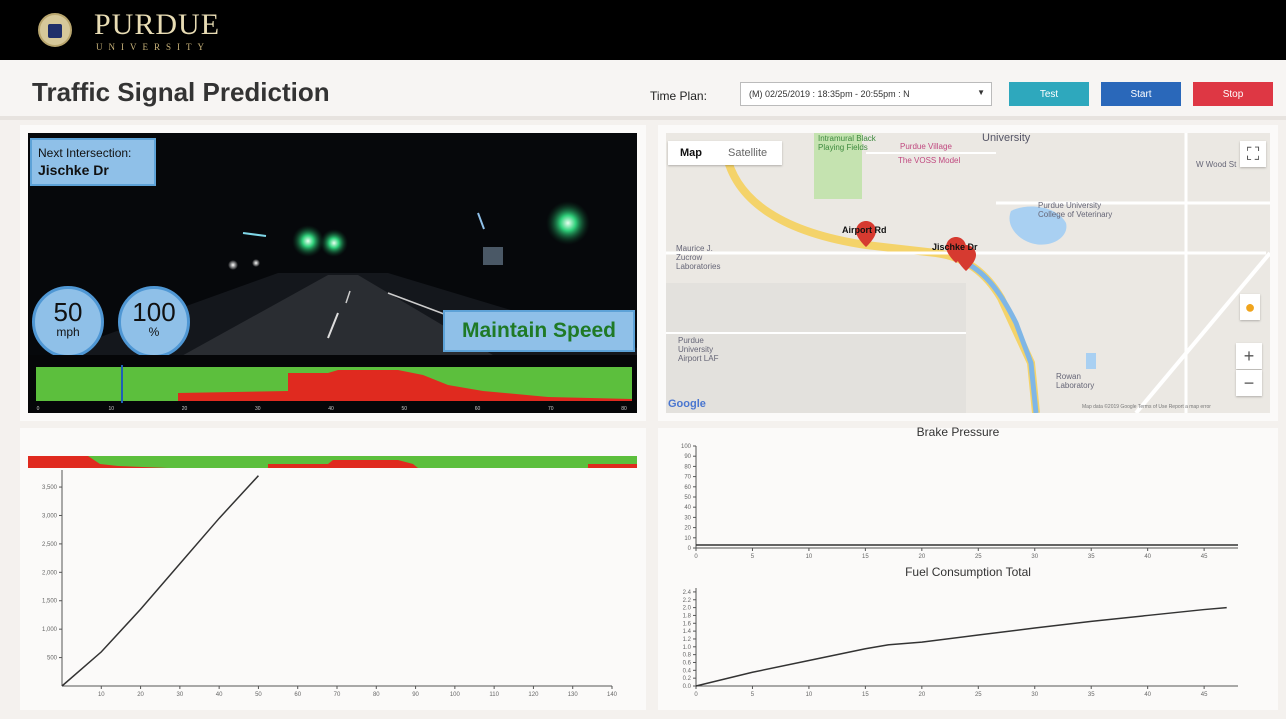 This screenshot has width=1286, height=719. I want to click on fuel-chart-title: Fuel Consumption Total, so click(968, 572).